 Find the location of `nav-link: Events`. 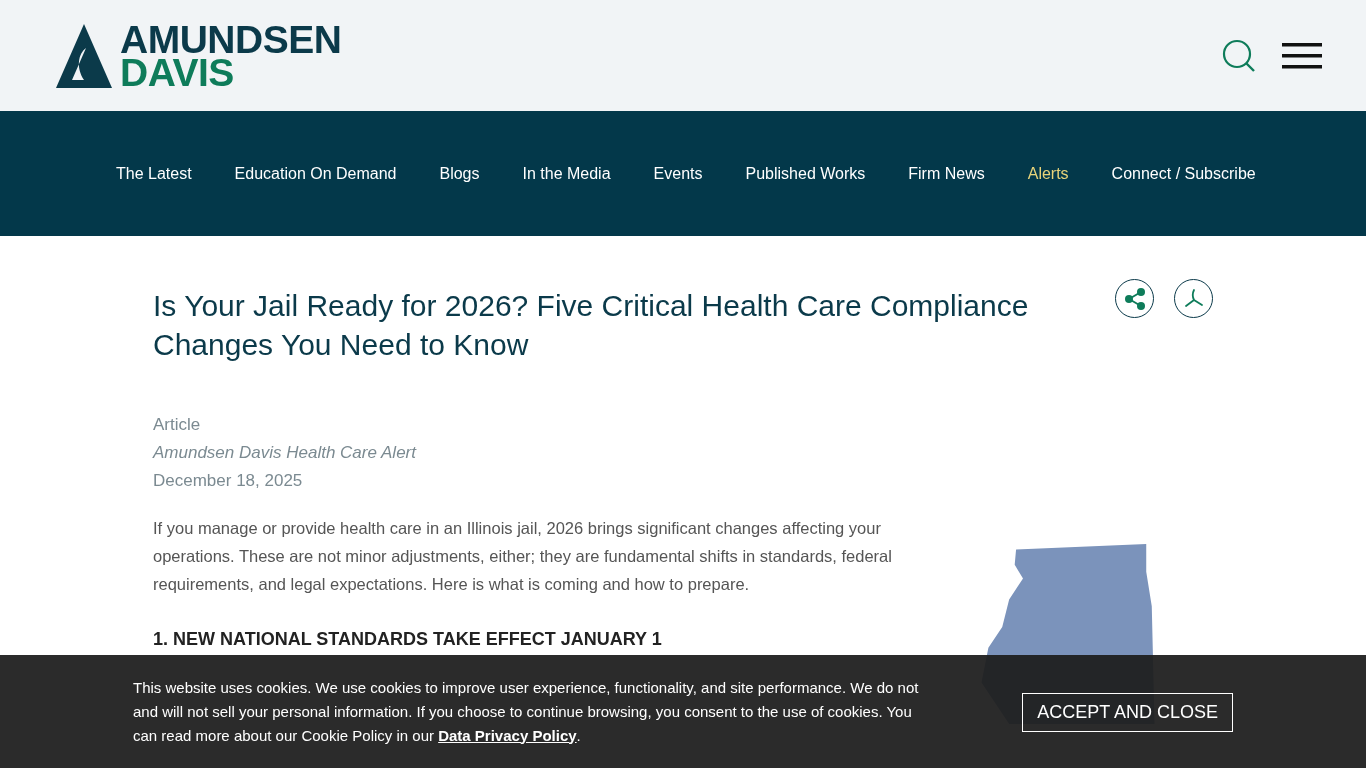

nav-link: Events is located at coordinates (678, 173).